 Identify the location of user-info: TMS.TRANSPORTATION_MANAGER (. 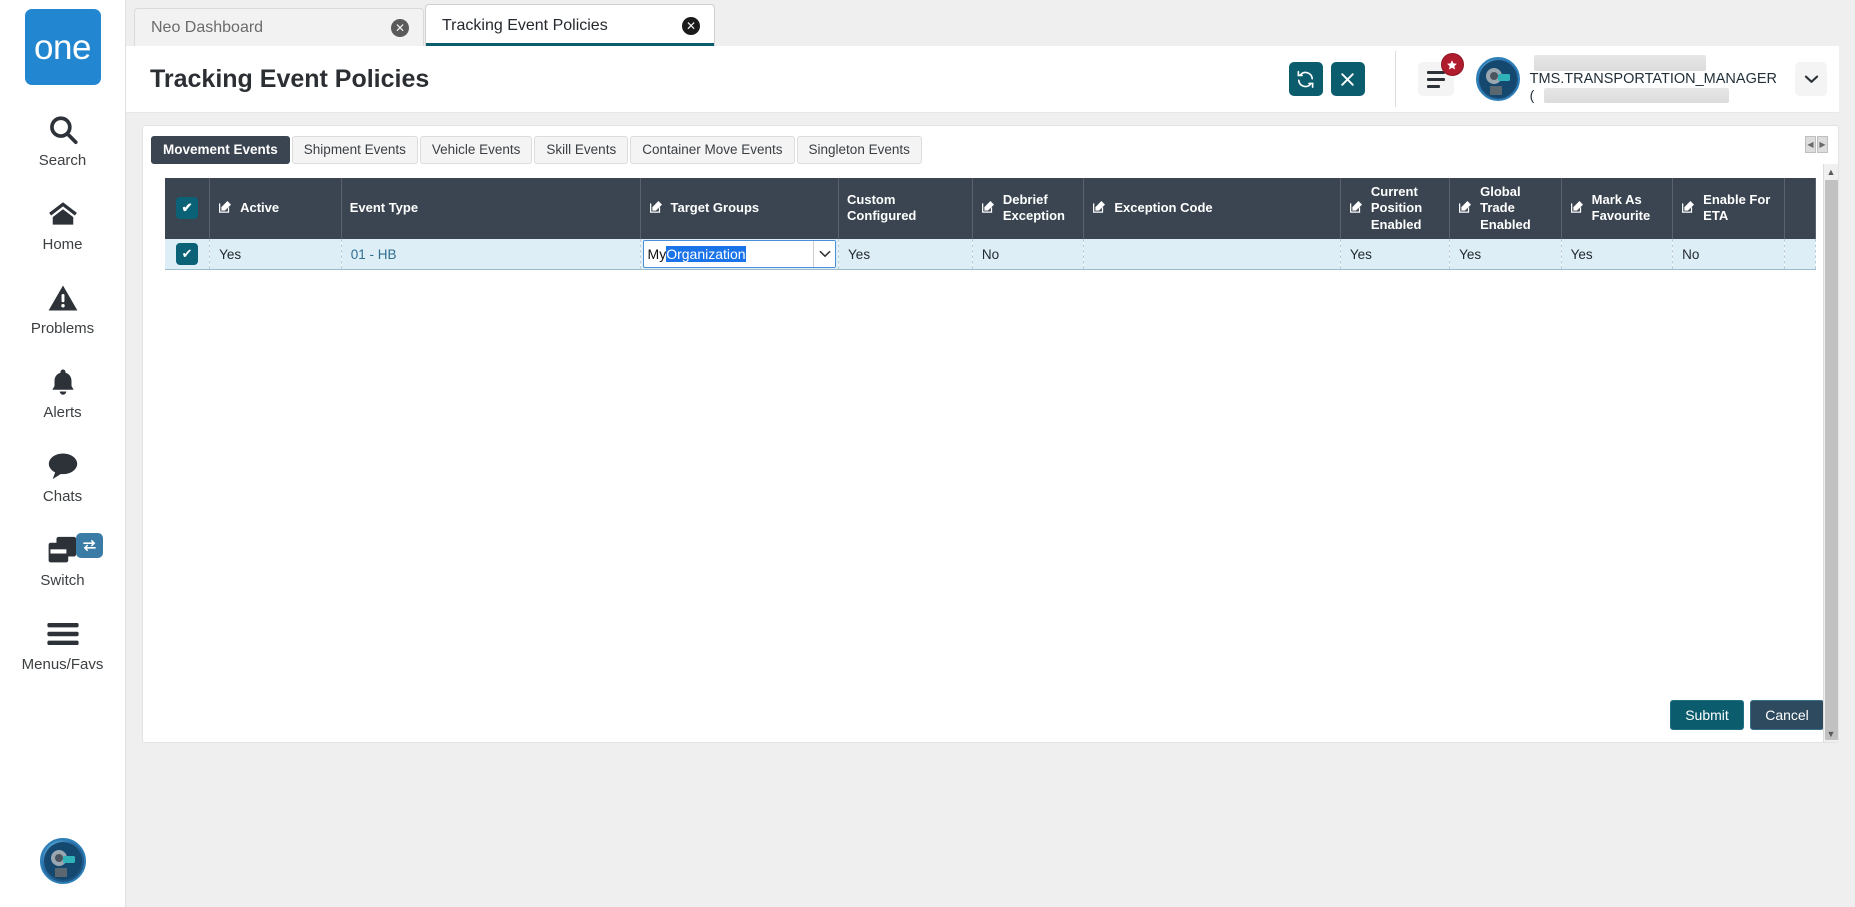
(1653, 79).